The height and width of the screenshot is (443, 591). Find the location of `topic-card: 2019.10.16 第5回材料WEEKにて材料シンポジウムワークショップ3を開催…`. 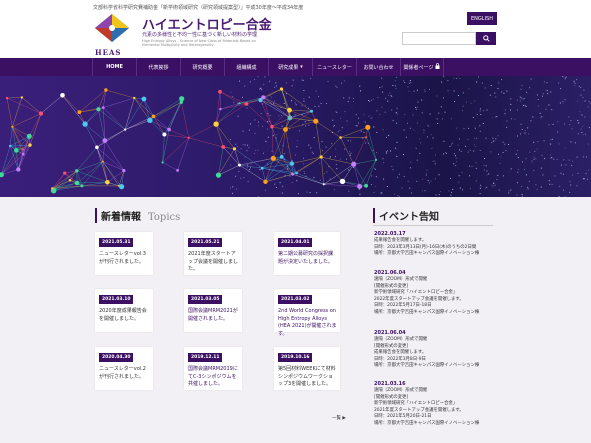

topic-card: 2019.10.16 第5回材料WEEKにて材料シンポジウムワークショップ3を開催… is located at coordinates (307, 368).